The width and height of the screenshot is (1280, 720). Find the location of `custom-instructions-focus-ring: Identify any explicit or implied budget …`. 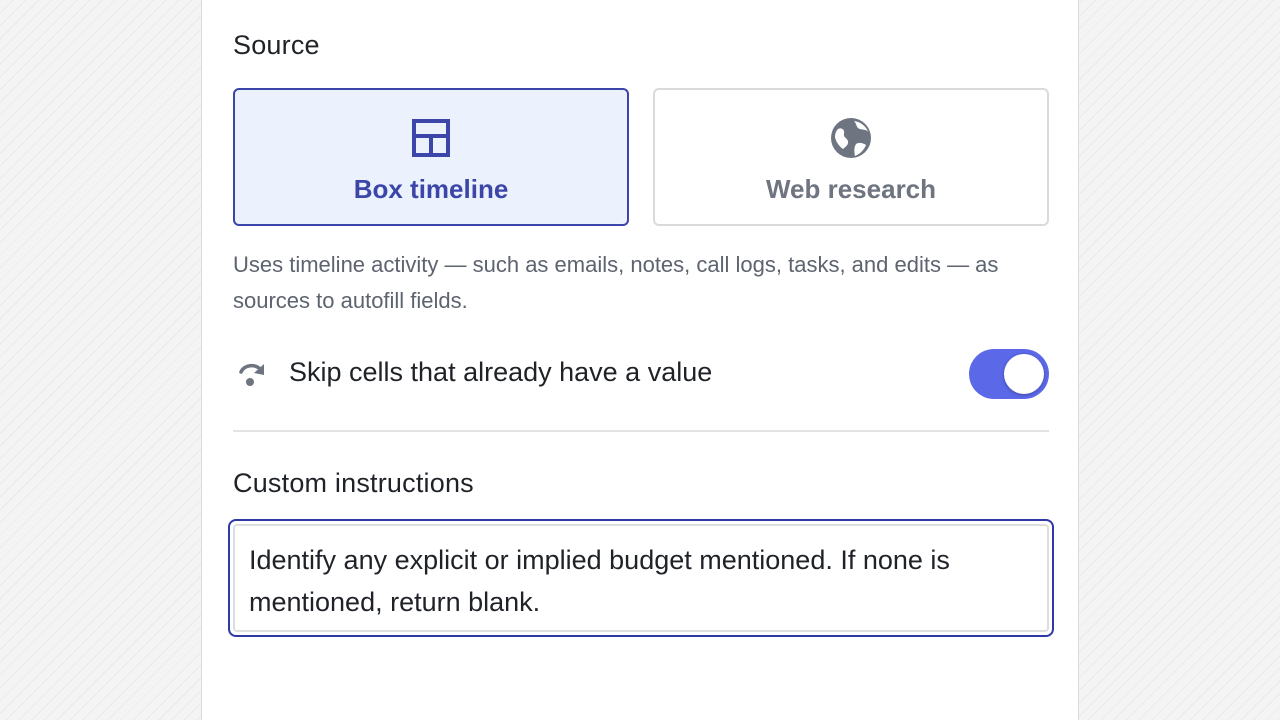

custom-instructions-focus-ring: Identify any explicit or implied budget … is located at coordinates (641, 578).